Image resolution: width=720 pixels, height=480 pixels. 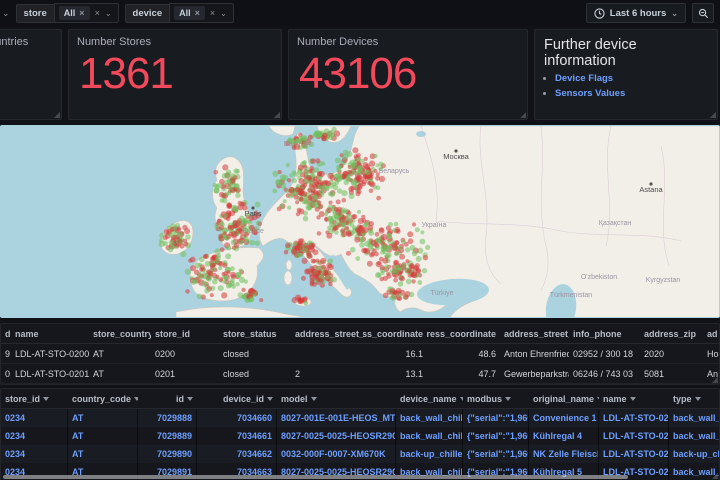 I want to click on panel-title: Number Stores, so click(x=114, y=42).